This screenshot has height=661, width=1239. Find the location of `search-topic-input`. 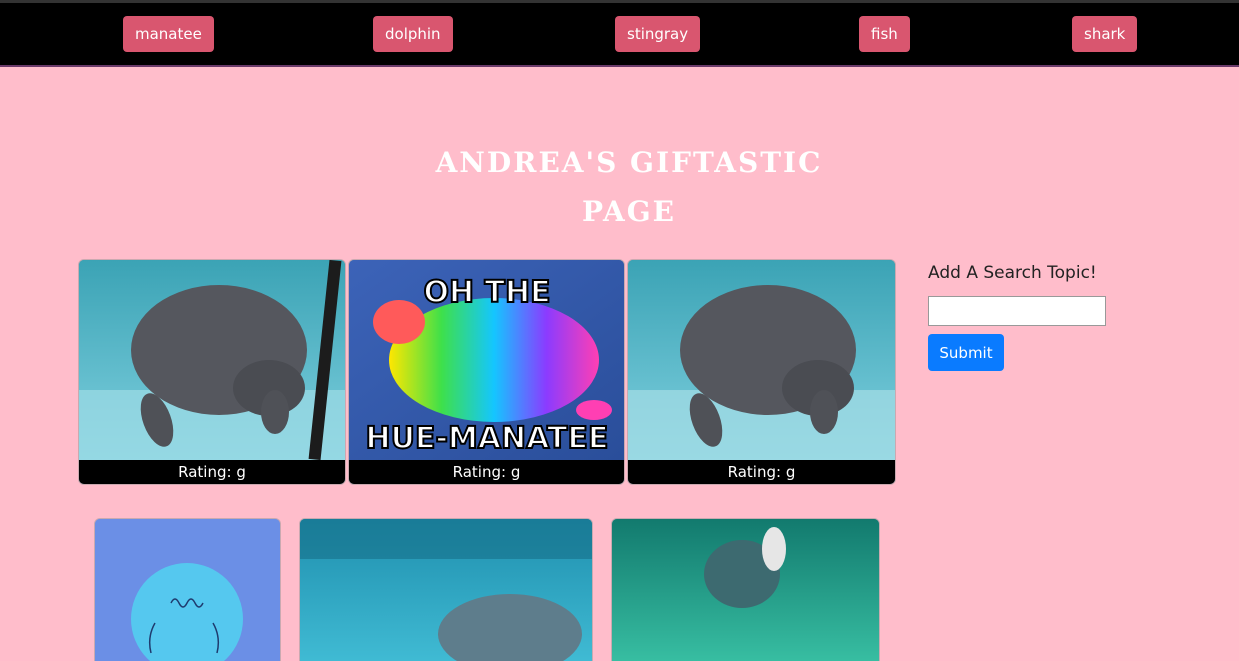

search-topic-input is located at coordinates (1017, 311).